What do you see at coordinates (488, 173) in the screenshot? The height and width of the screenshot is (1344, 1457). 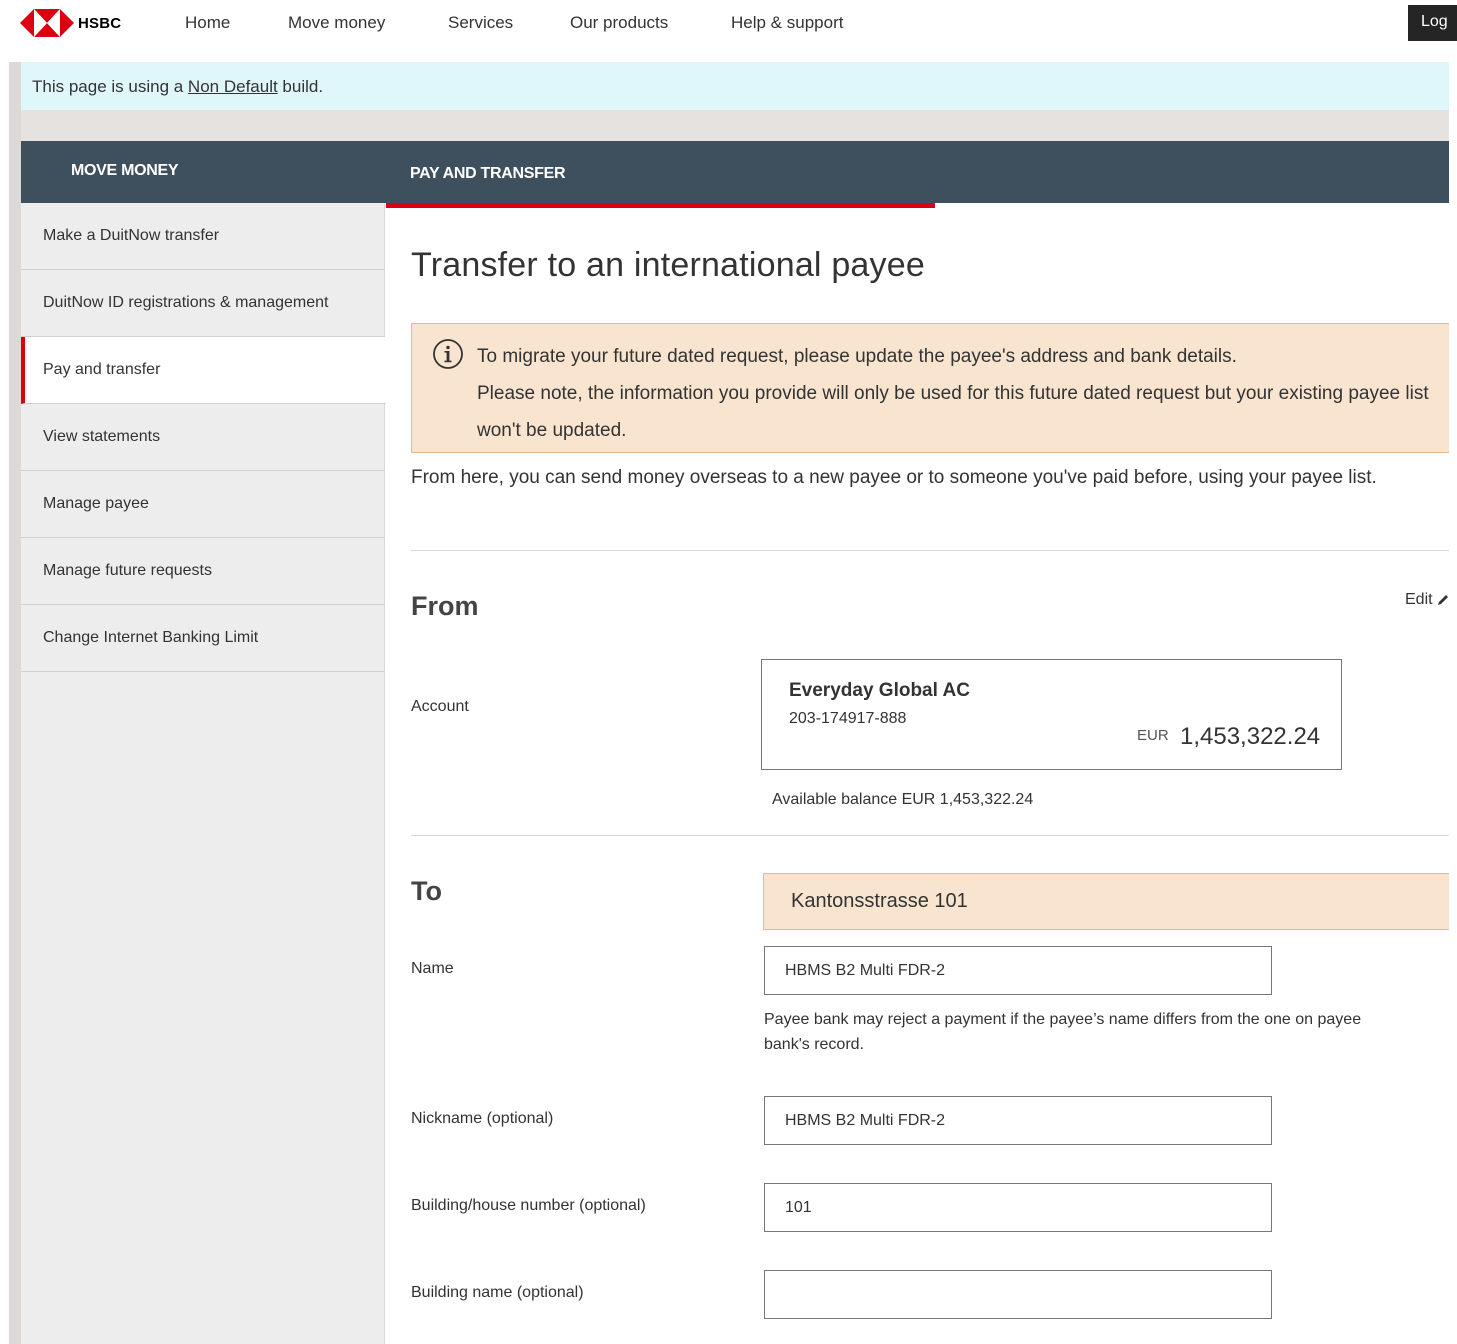 I see `main-heading: PAY AND TRANSFER` at bounding box center [488, 173].